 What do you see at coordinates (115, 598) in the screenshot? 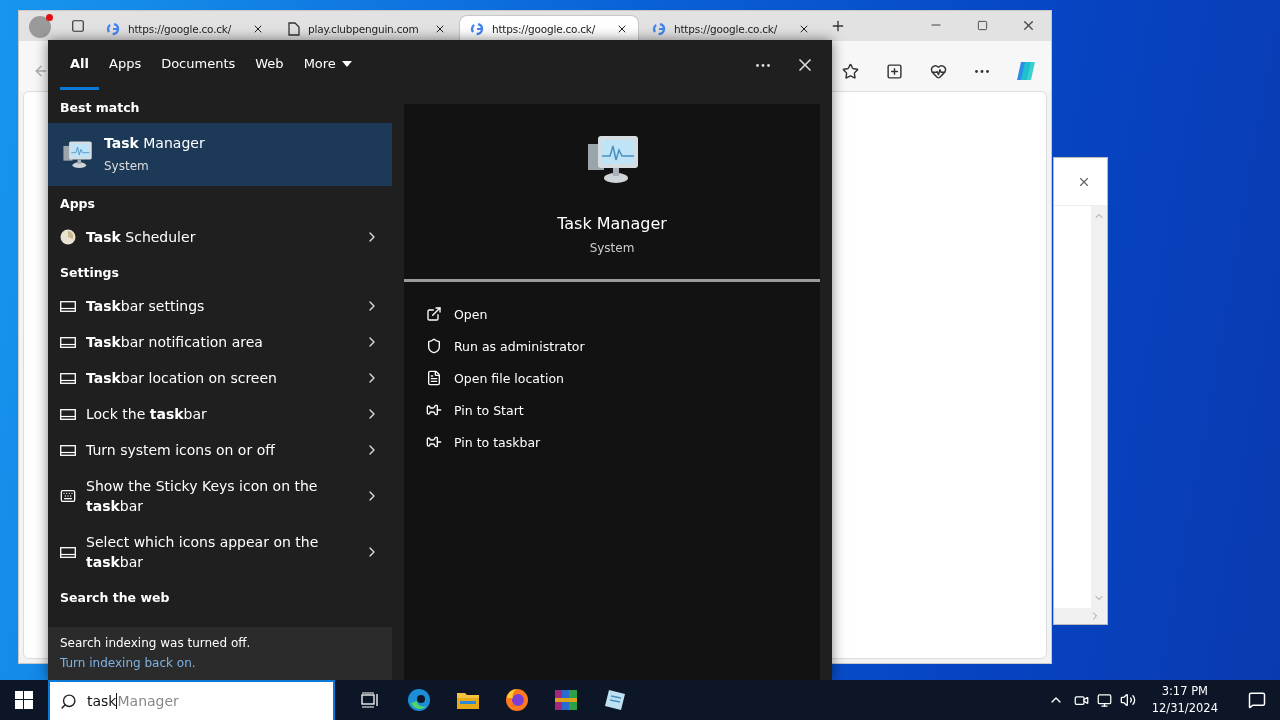
I see `section-heading: Search the web` at bounding box center [115, 598].